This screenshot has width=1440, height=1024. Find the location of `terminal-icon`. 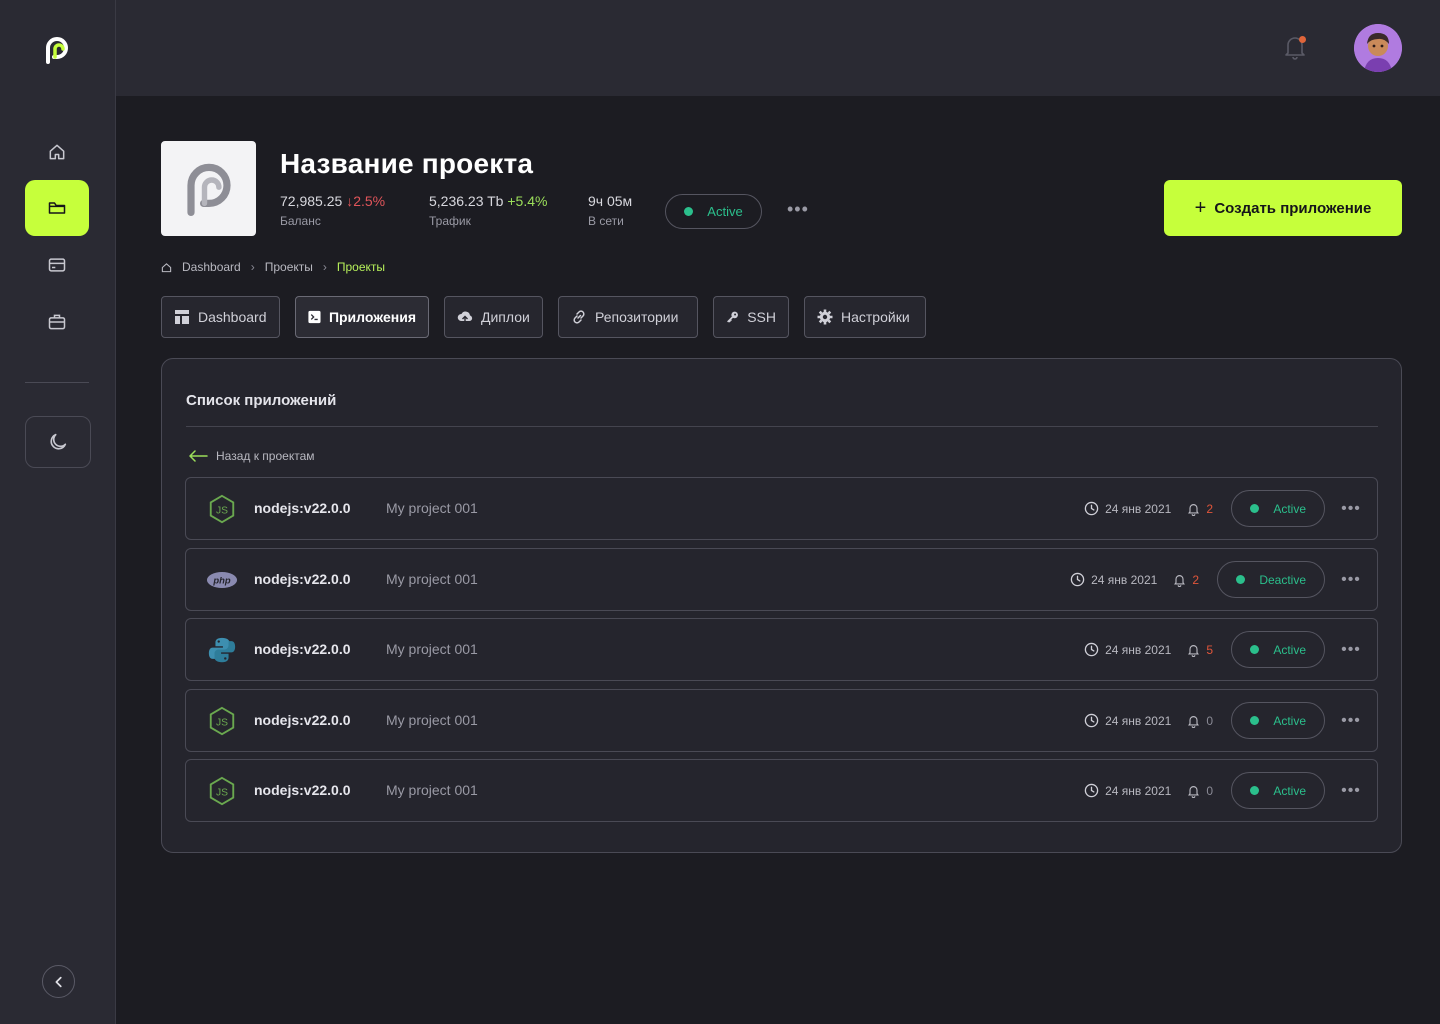

terminal-icon is located at coordinates (314, 317).